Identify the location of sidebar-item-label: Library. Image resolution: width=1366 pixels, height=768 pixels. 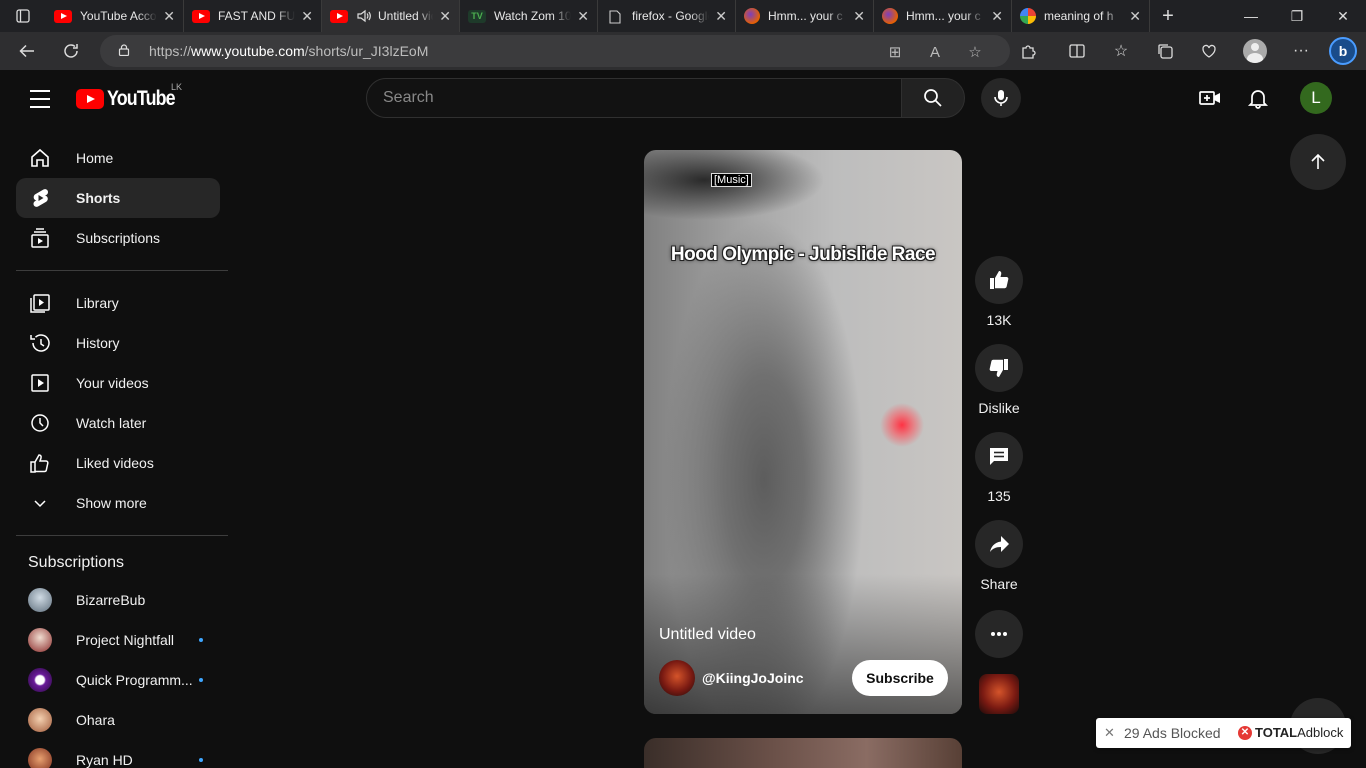
(97, 303).